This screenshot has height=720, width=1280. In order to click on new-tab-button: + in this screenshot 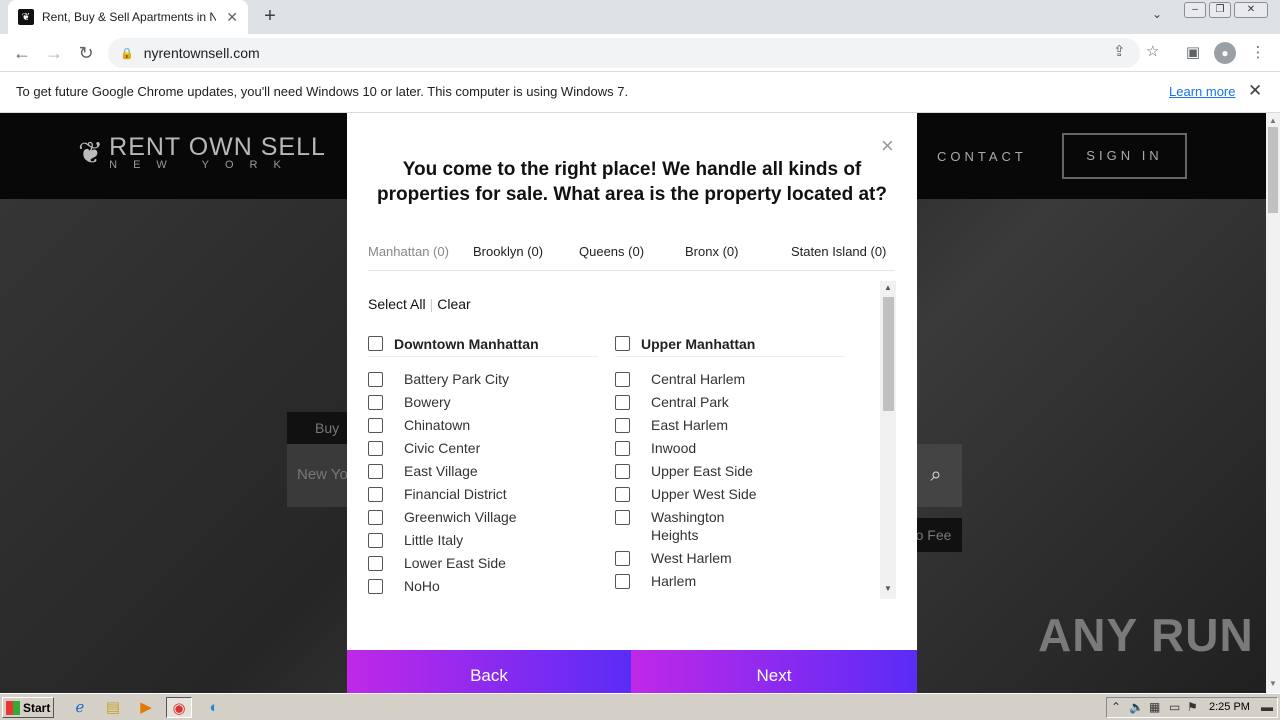, I will do `click(270, 16)`.